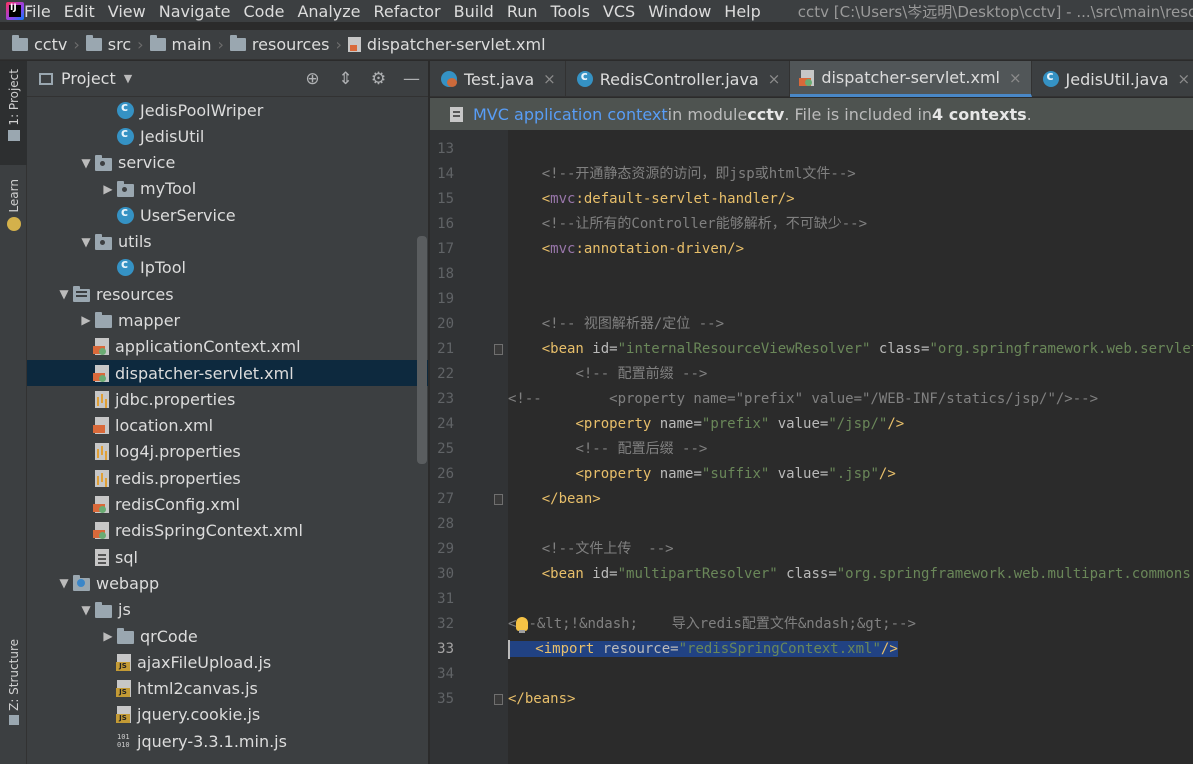  I want to click on gear-icon: ⚙, so click(378, 79).